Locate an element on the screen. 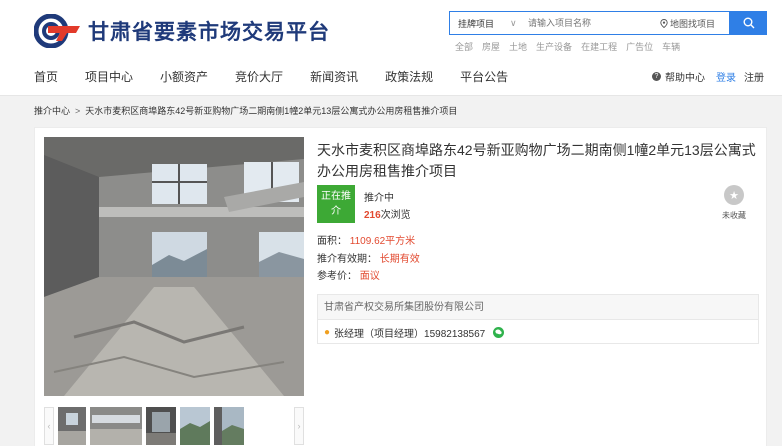 The image size is (782, 446). quick-tag-land: 土地 is located at coordinates (518, 46).